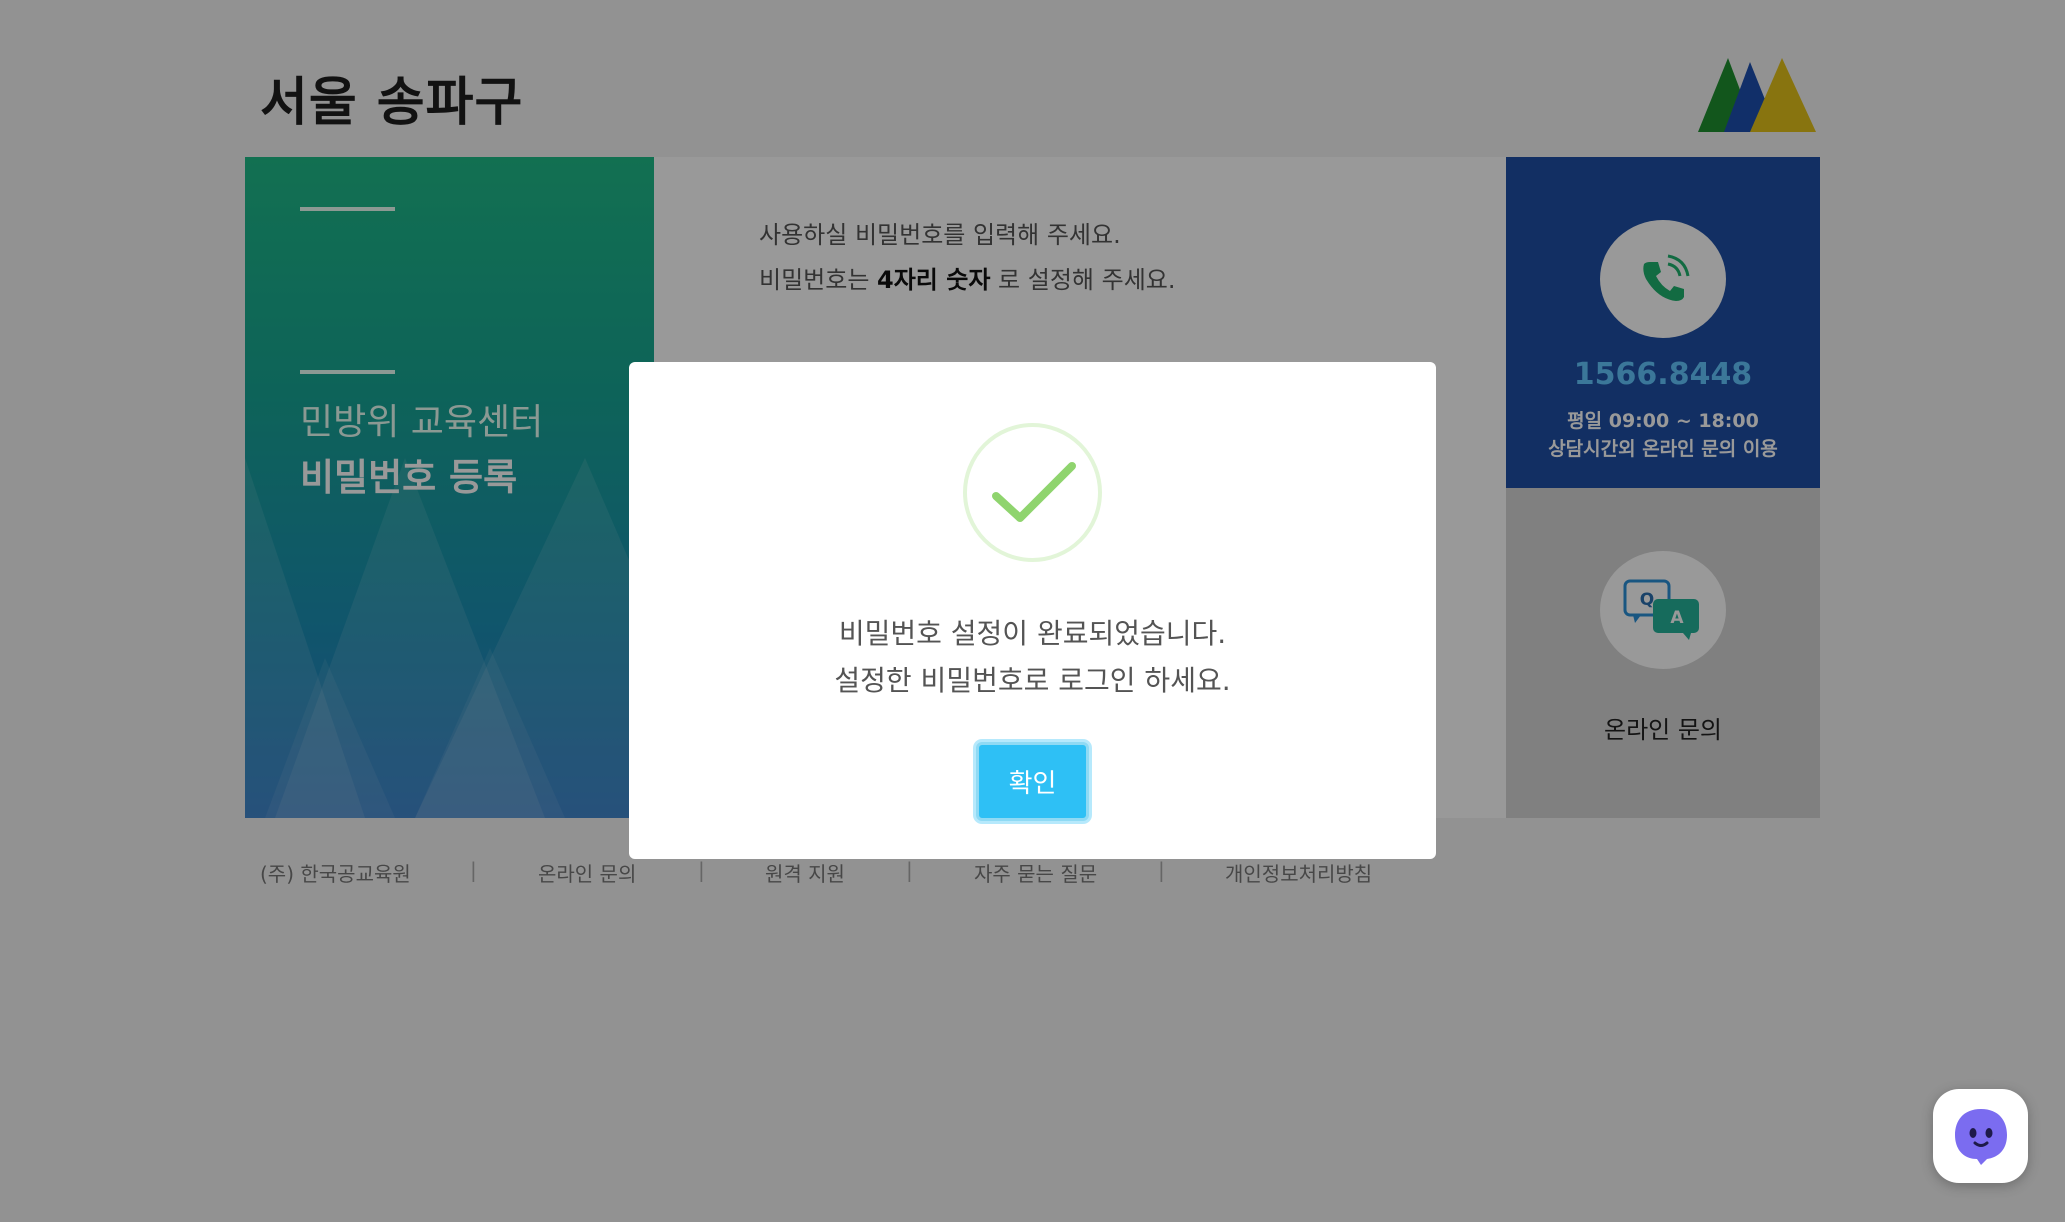 The image size is (2065, 1222). Describe the element at coordinates (1032, 781) in the screenshot. I see `confirm-button: 확인` at that location.